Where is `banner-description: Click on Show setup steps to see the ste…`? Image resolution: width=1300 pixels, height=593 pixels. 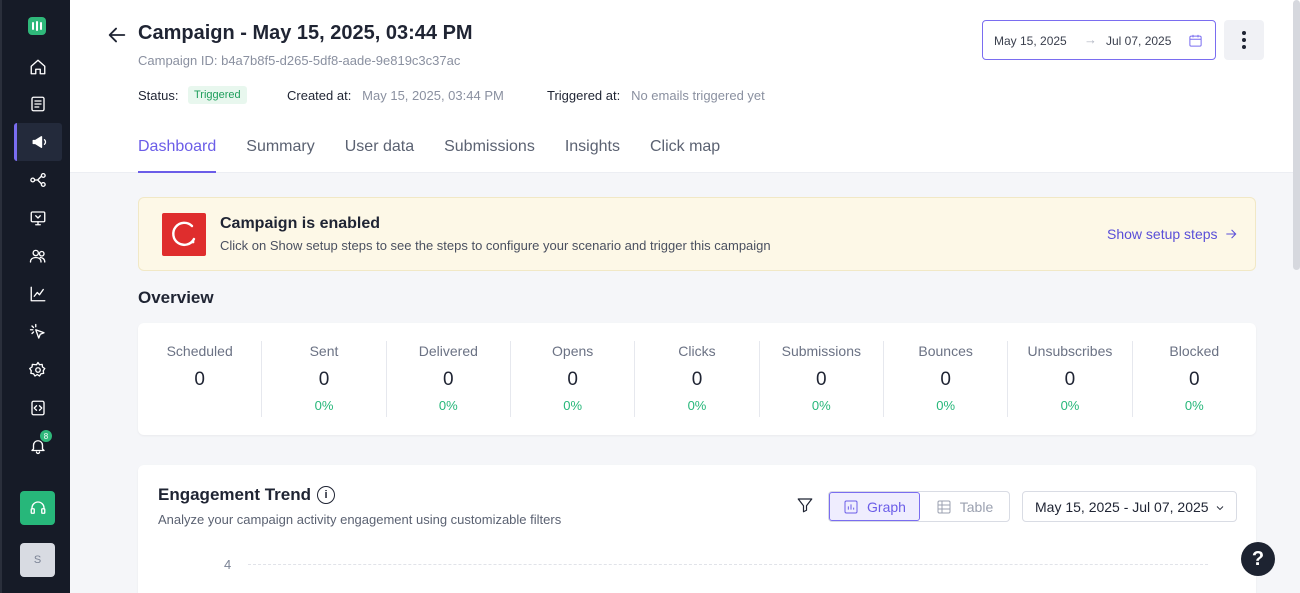 banner-description: Click on Show setup steps to see the ste… is located at coordinates (495, 245).